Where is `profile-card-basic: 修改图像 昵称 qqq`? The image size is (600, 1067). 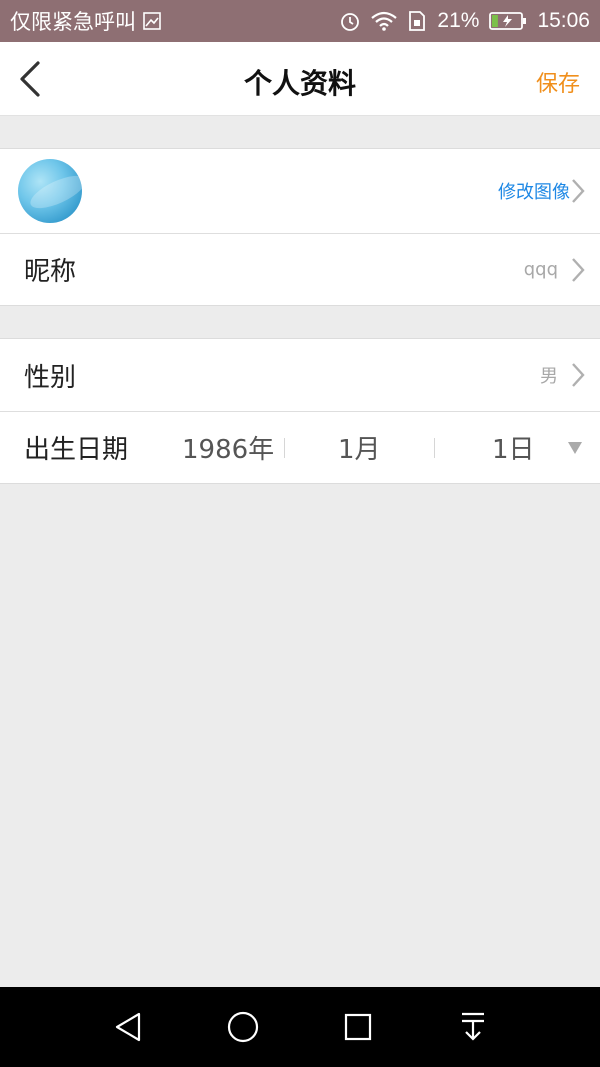
profile-card-basic: 修改图像 昵称 qqq is located at coordinates (300, 227).